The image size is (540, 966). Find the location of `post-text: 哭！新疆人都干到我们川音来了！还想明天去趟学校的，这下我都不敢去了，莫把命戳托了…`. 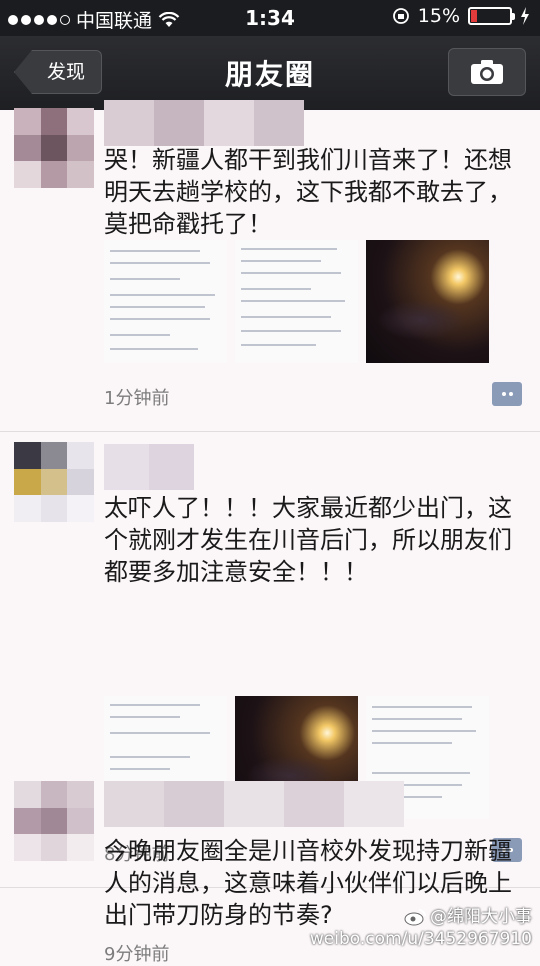

post-text: 哭！新疆人都干到我们川音来了！还想明天去趟学校的，这下我都不敢去了，莫把命戳托了… is located at coordinates (308, 192).